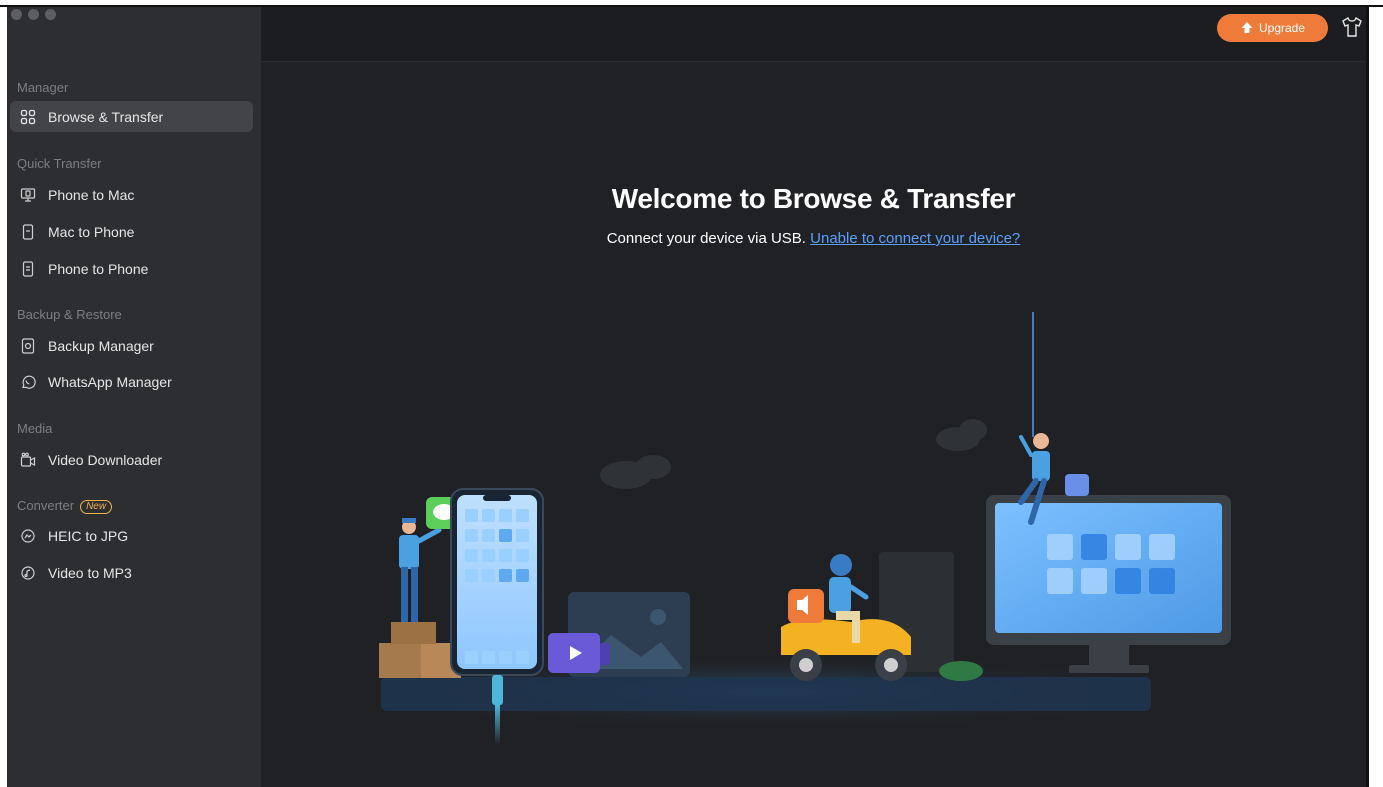  Describe the element at coordinates (110, 381) in the screenshot. I see `sidebar-item-label: WhatsApp Manager` at that location.